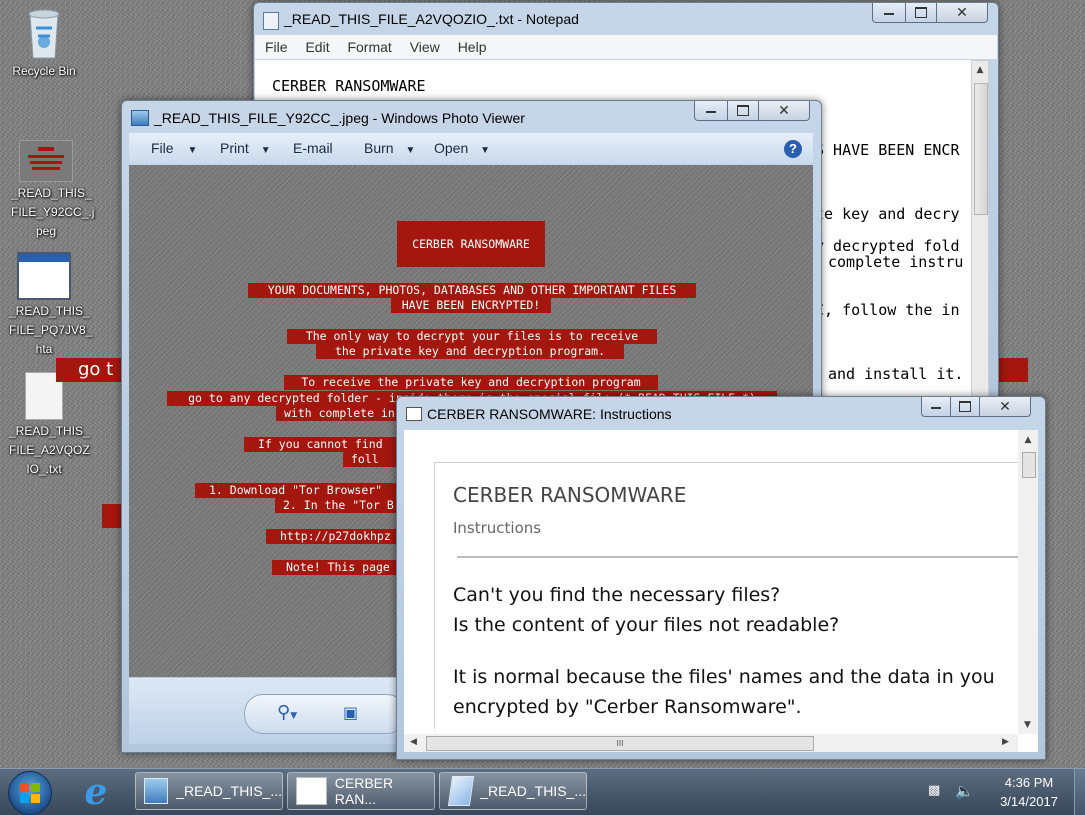 The height and width of the screenshot is (815, 1085). What do you see at coordinates (887, 214) in the screenshot?
I see `notepad-line: te key and decry` at bounding box center [887, 214].